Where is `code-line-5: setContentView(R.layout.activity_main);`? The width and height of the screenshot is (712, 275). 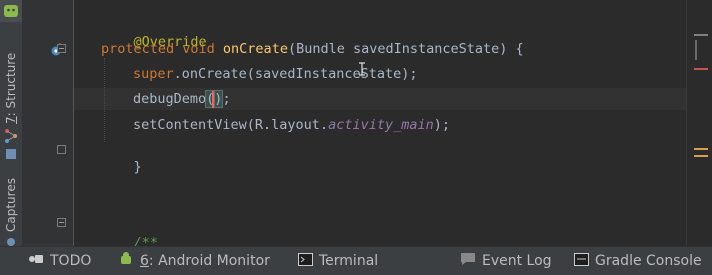
code-line-5: setContentView(R.layout.activity_main); is located at coordinates (291, 125).